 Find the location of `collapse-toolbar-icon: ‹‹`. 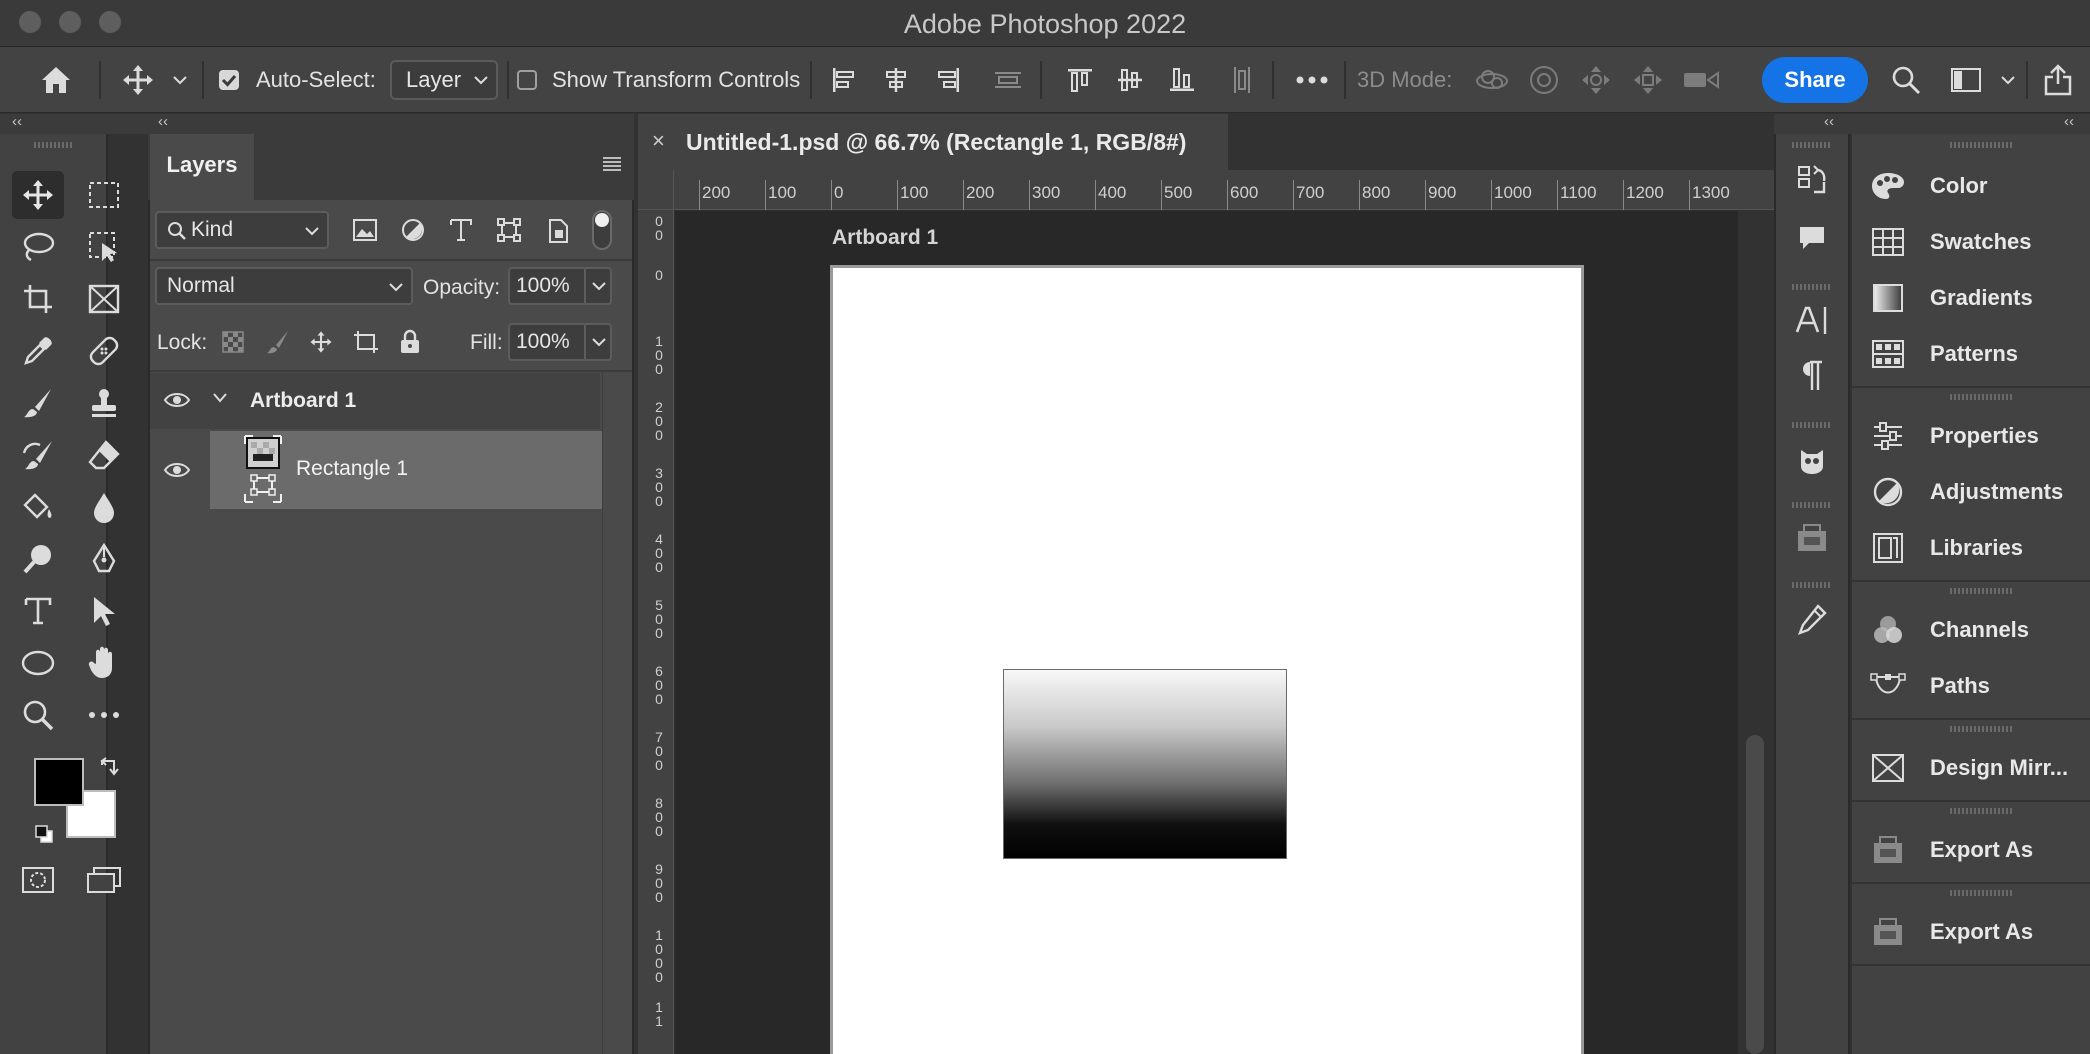

collapse-toolbar-icon: ‹‹ is located at coordinates (17, 121).